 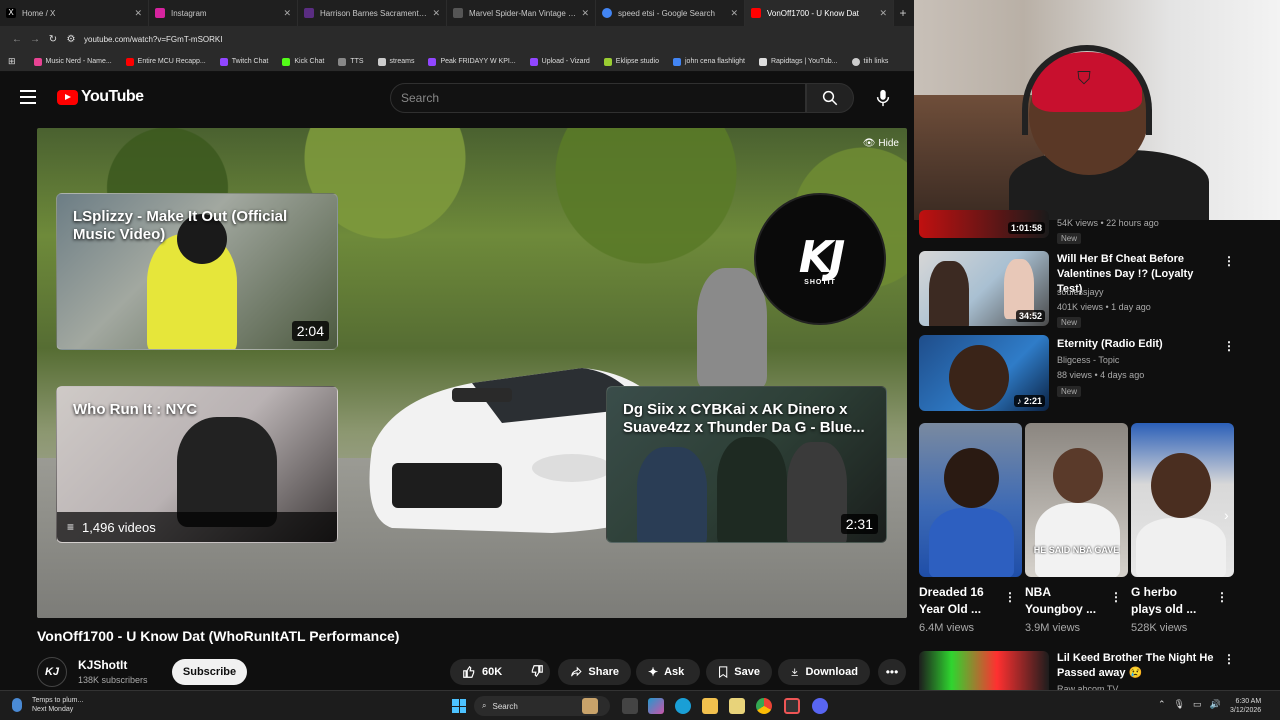 I want to click on recommendation-thumbnail: ♪ 2:21, so click(x=984, y=373).